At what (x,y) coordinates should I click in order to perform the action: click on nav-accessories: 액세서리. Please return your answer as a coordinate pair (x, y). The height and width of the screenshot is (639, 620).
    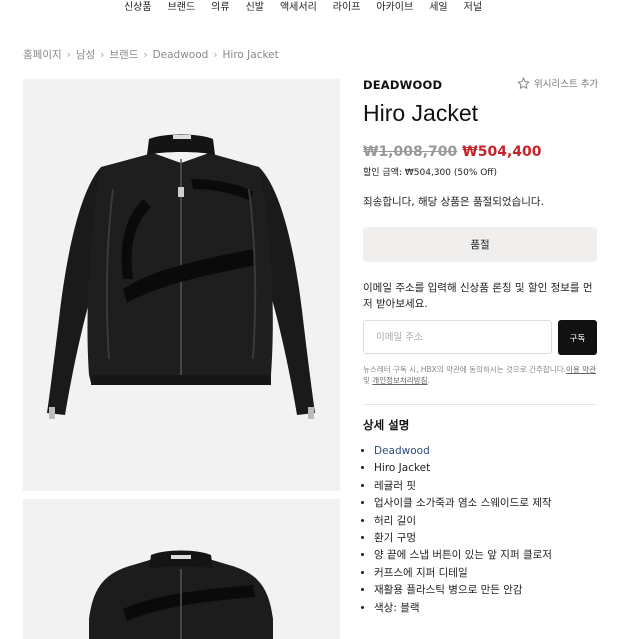
    Looking at the image, I should click on (298, 10).